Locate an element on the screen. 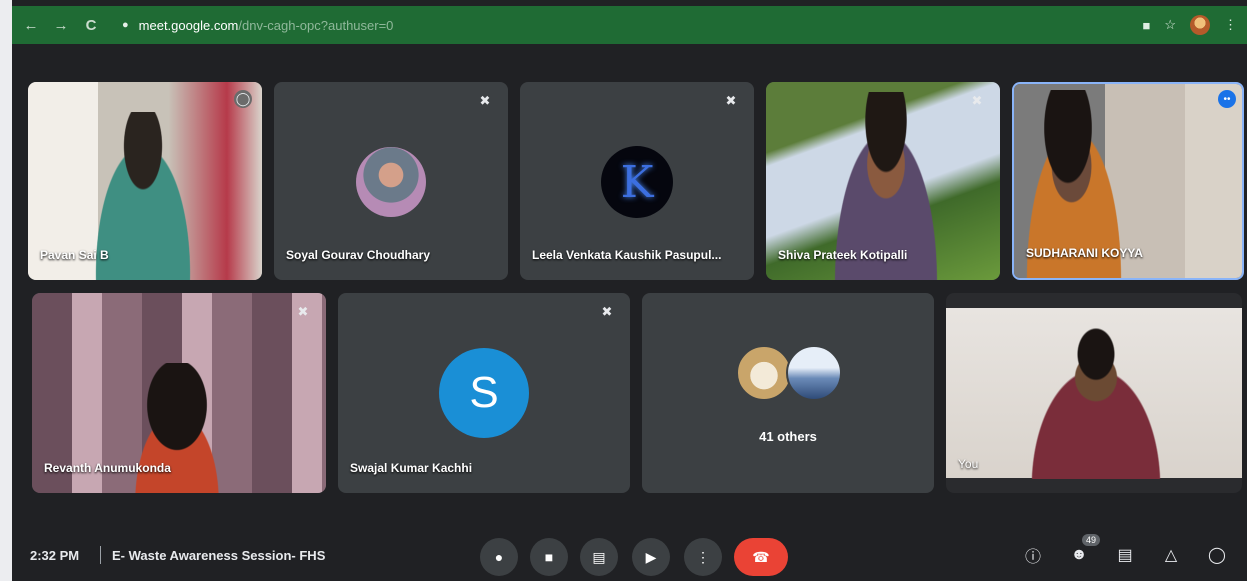 The height and width of the screenshot is (581, 1247). captions-icon: ▤ is located at coordinates (599, 556).